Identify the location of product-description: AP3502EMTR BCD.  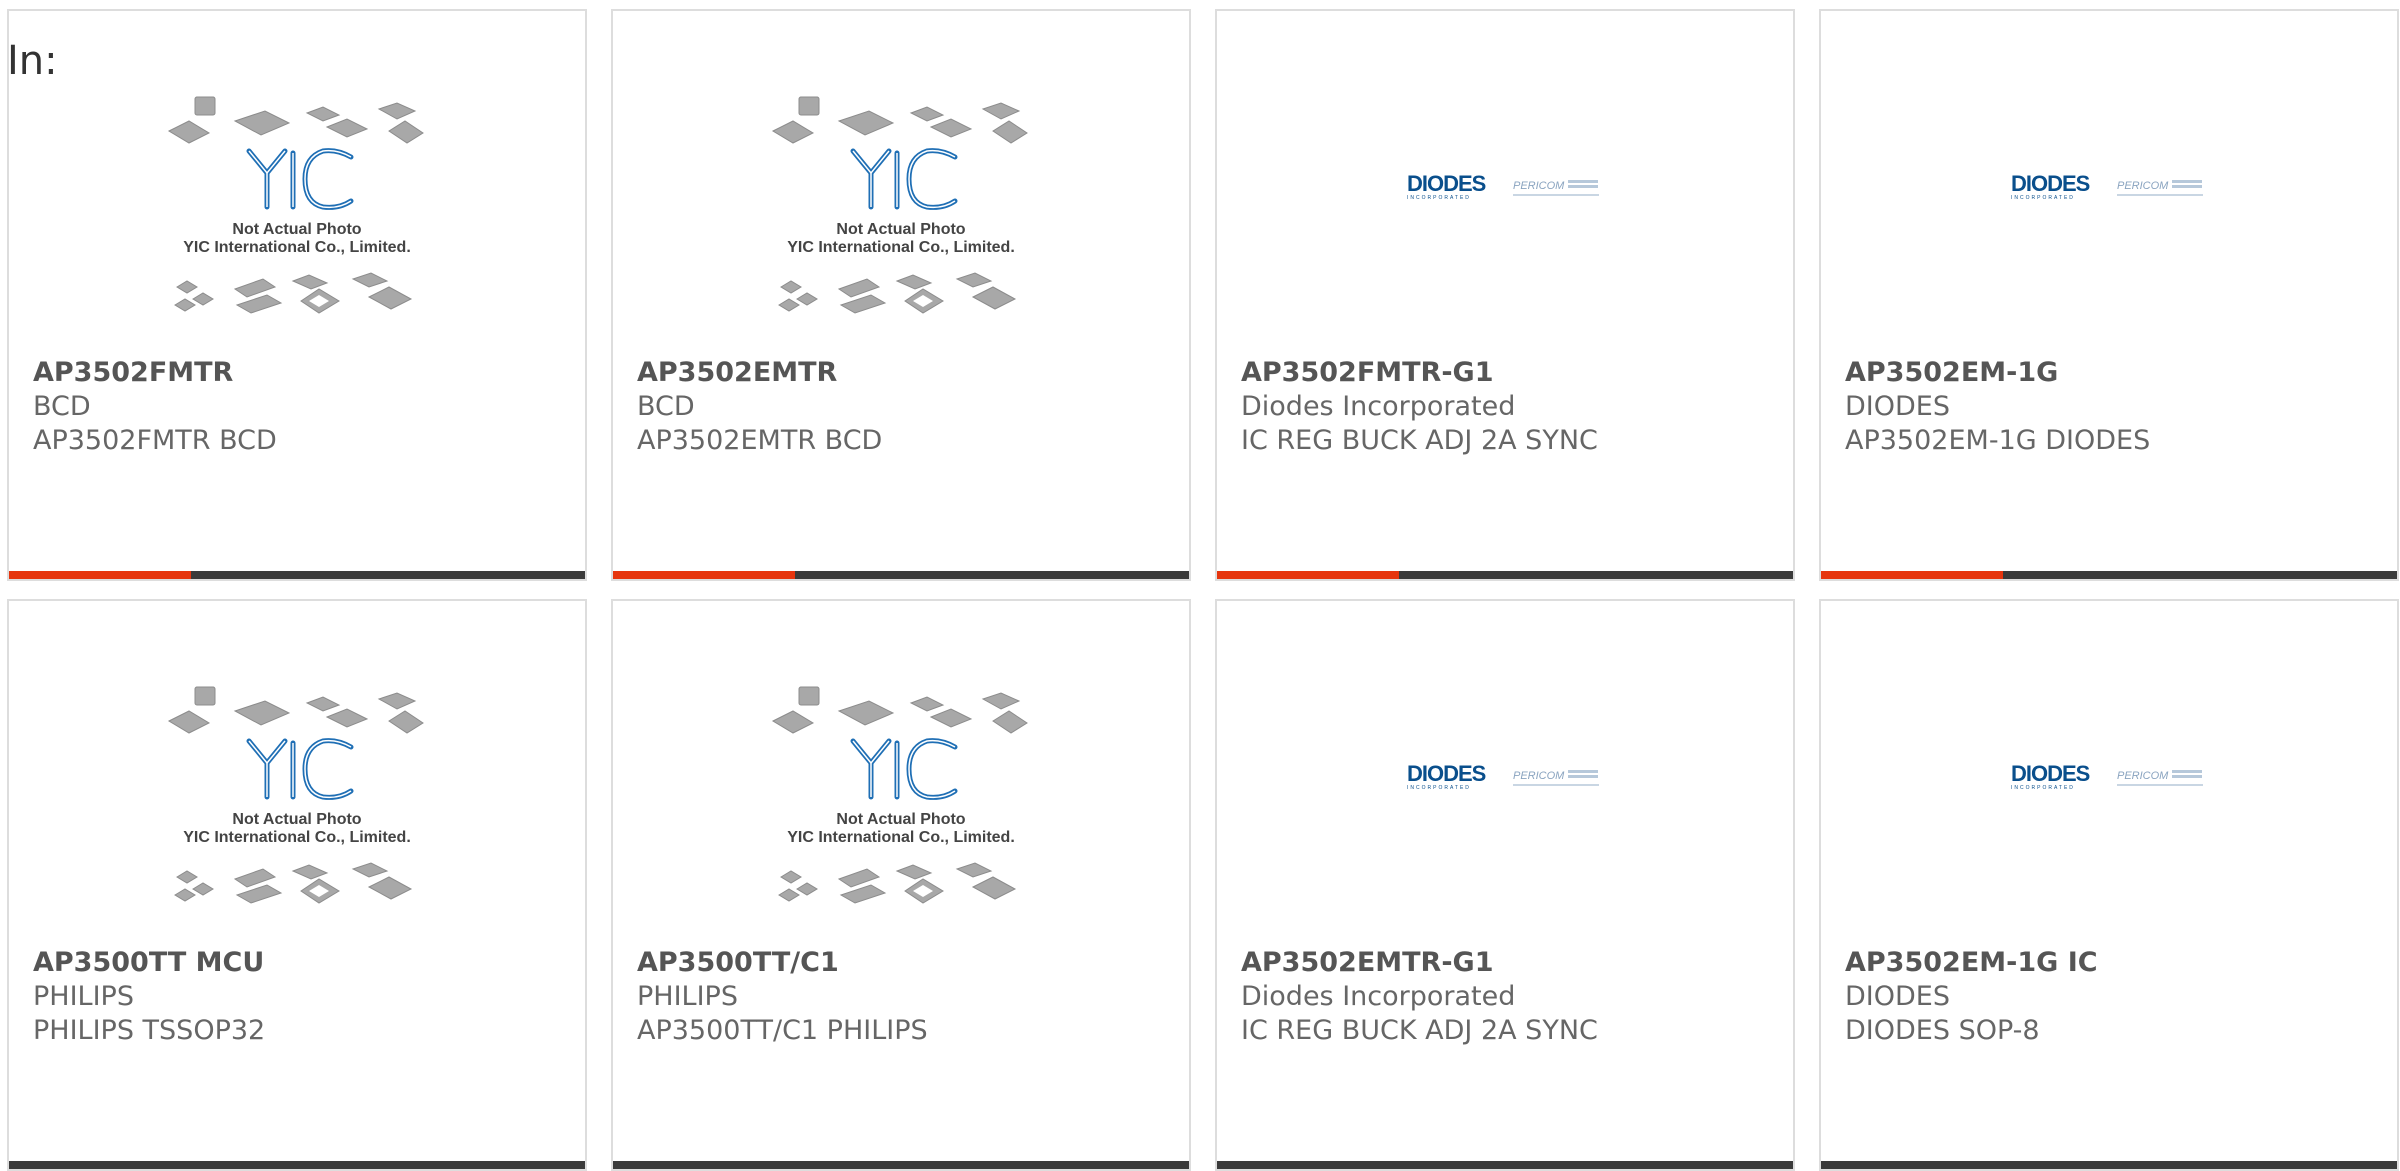
(760, 440).